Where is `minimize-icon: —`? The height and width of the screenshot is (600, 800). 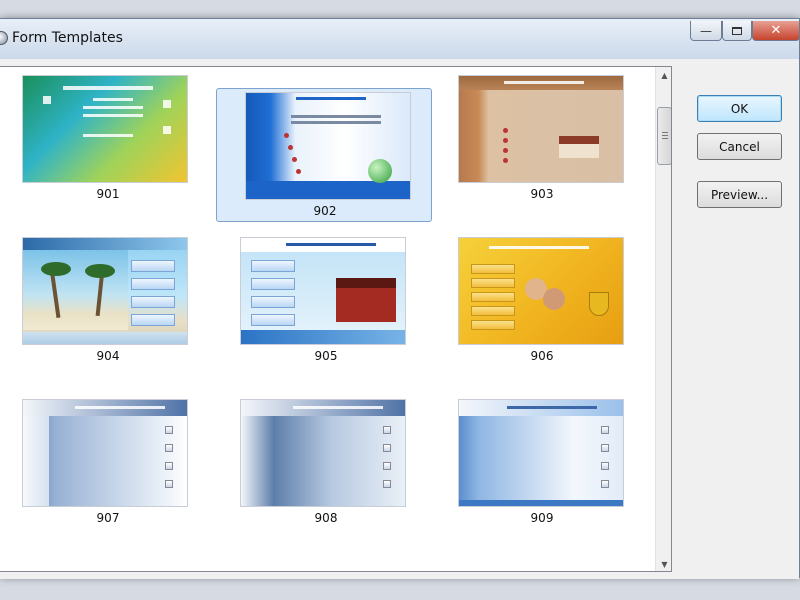
minimize-icon: — is located at coordinates (706, 30).